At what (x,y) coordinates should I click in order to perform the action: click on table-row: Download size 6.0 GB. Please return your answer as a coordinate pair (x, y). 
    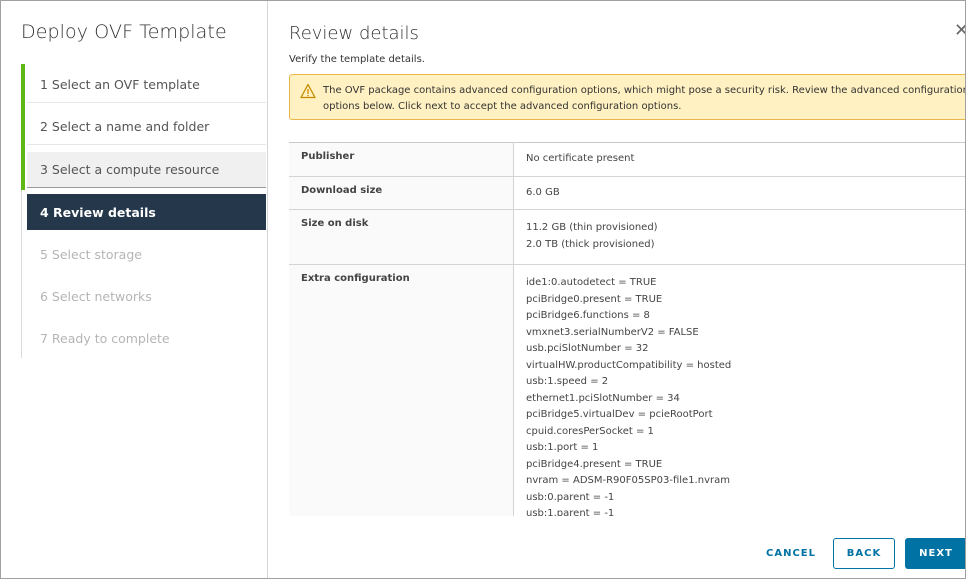
    Looking at the image, I should click on (627, 192).